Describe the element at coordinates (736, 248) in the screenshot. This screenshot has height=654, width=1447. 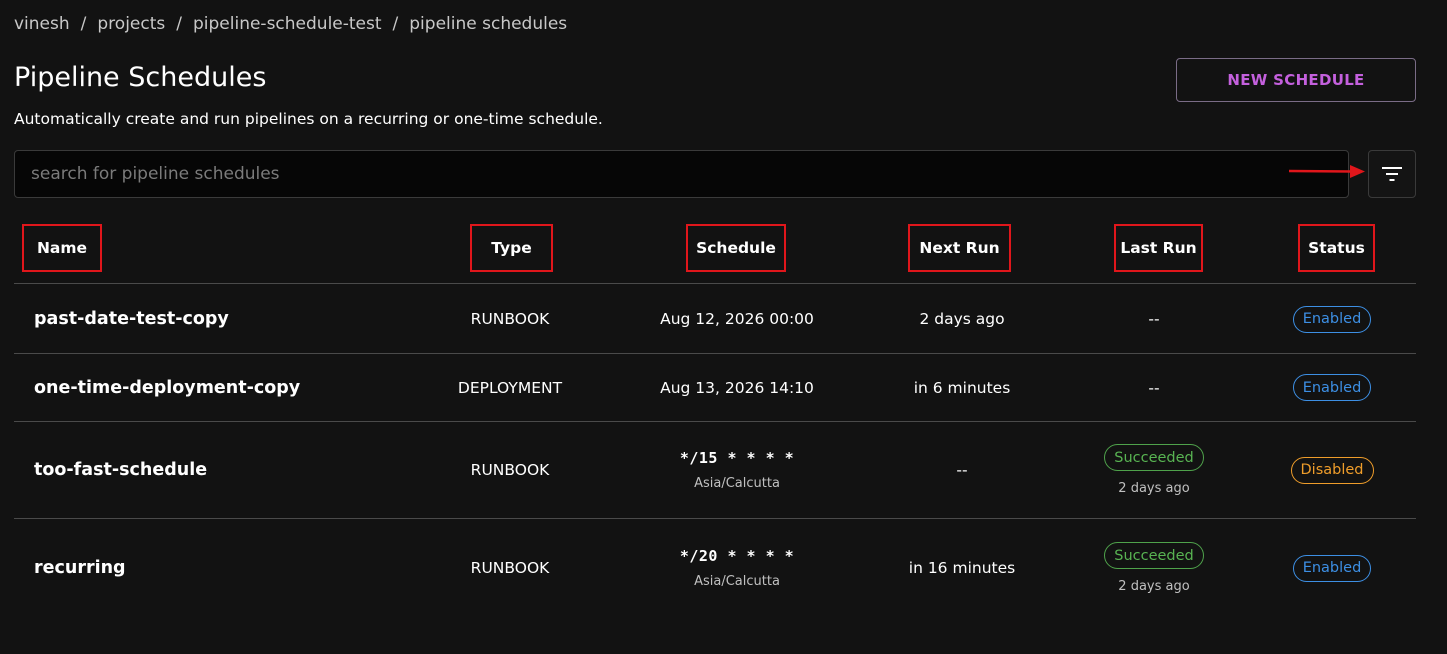
I see `column-header-schedule: Schedule` at that location.